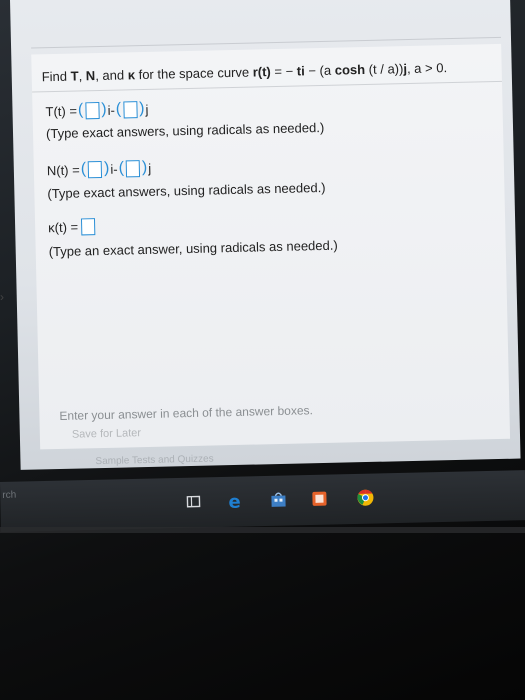  What do you see at coordinates (278, 499) in the screenshot?
I see `store-icon` at bounding box center [278, 499].